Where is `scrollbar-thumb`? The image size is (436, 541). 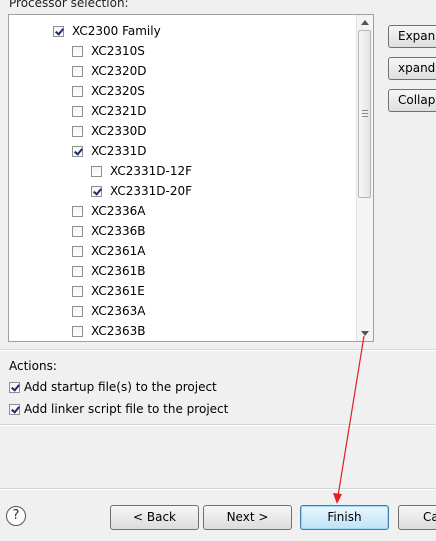
scrollbar-thumb is located at coordinates (364, 114).